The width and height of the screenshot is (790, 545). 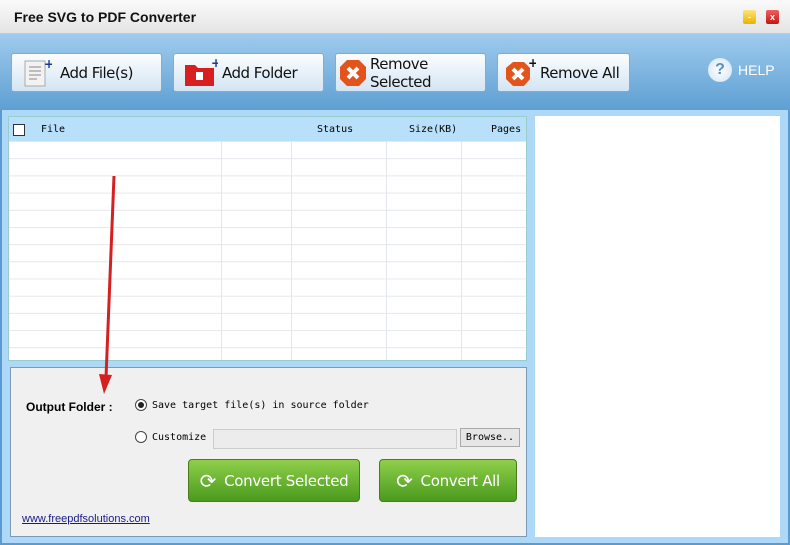 I want to click on annotation-arrow, so click(x=107, y=284).